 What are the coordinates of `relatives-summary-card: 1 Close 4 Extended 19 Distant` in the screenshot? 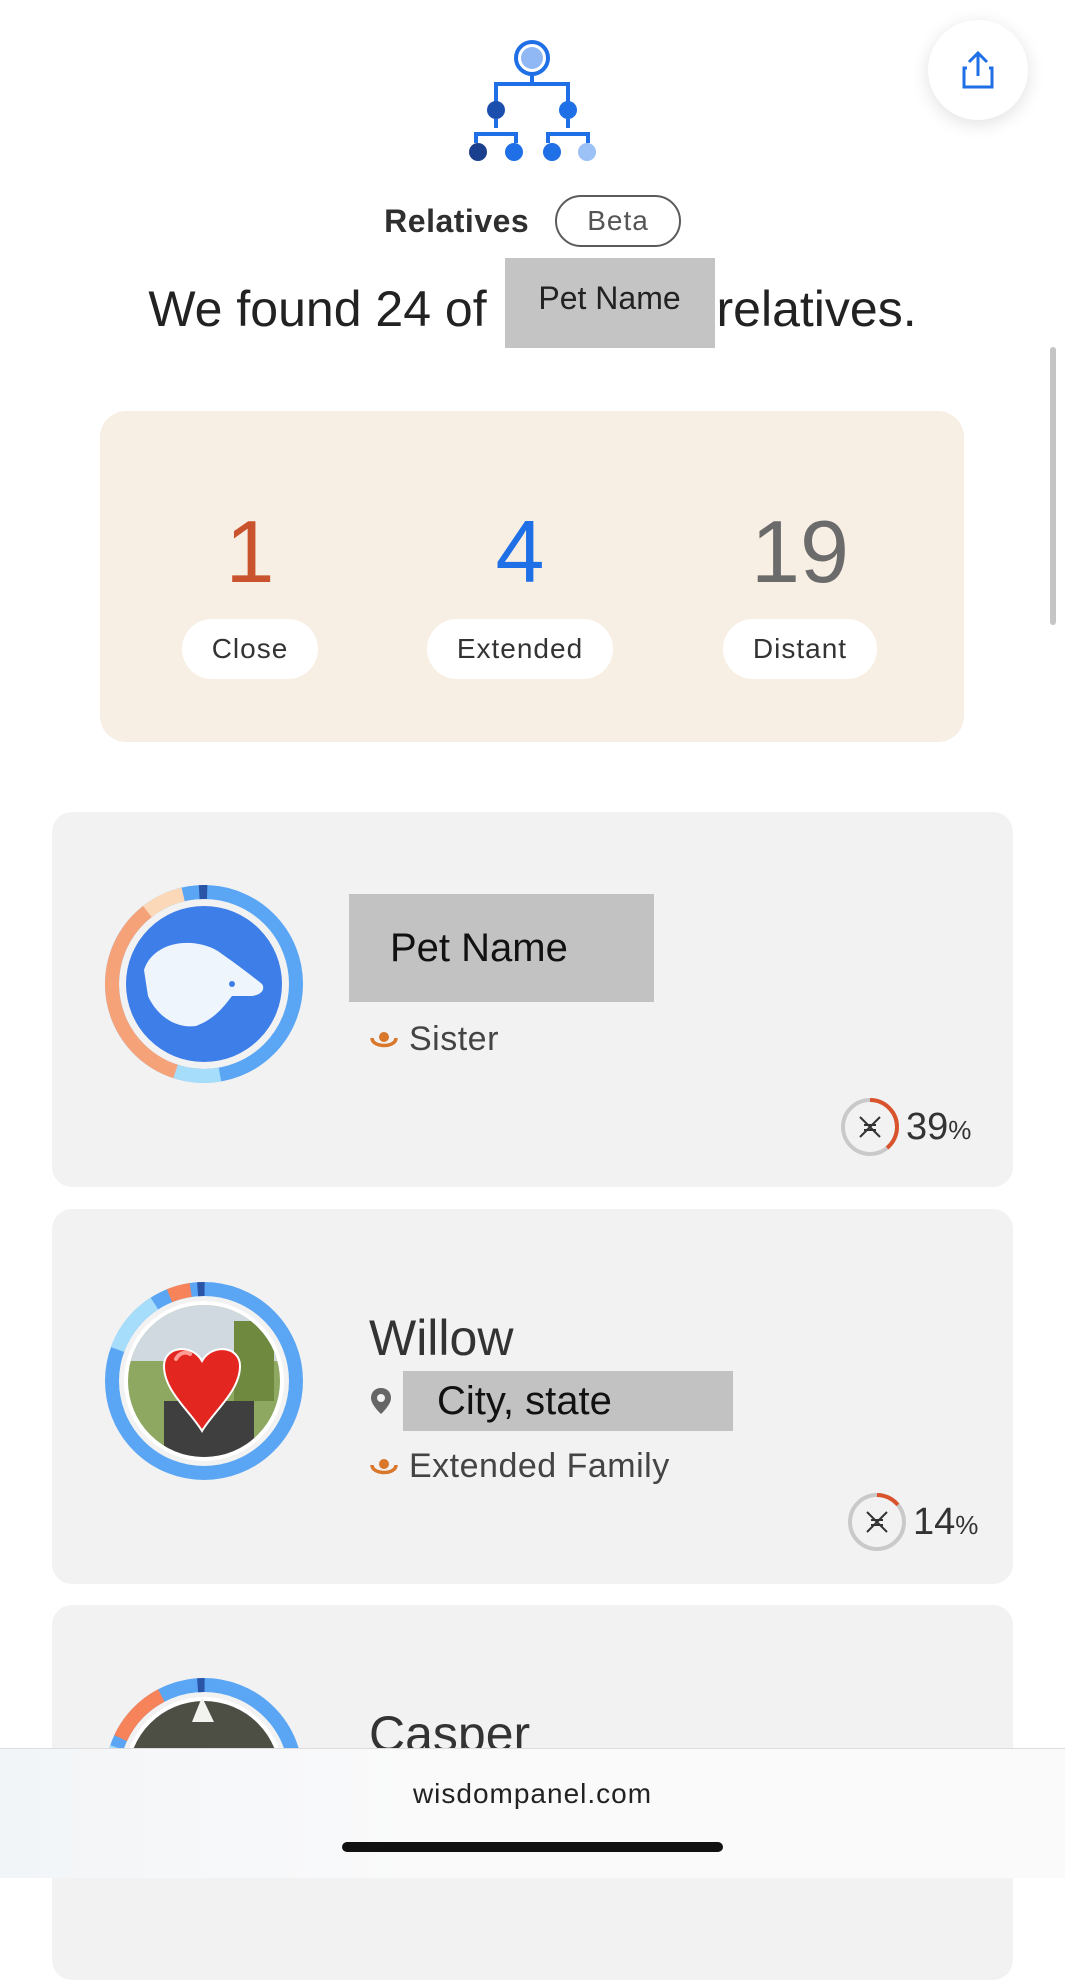 It's located at (532, 576).